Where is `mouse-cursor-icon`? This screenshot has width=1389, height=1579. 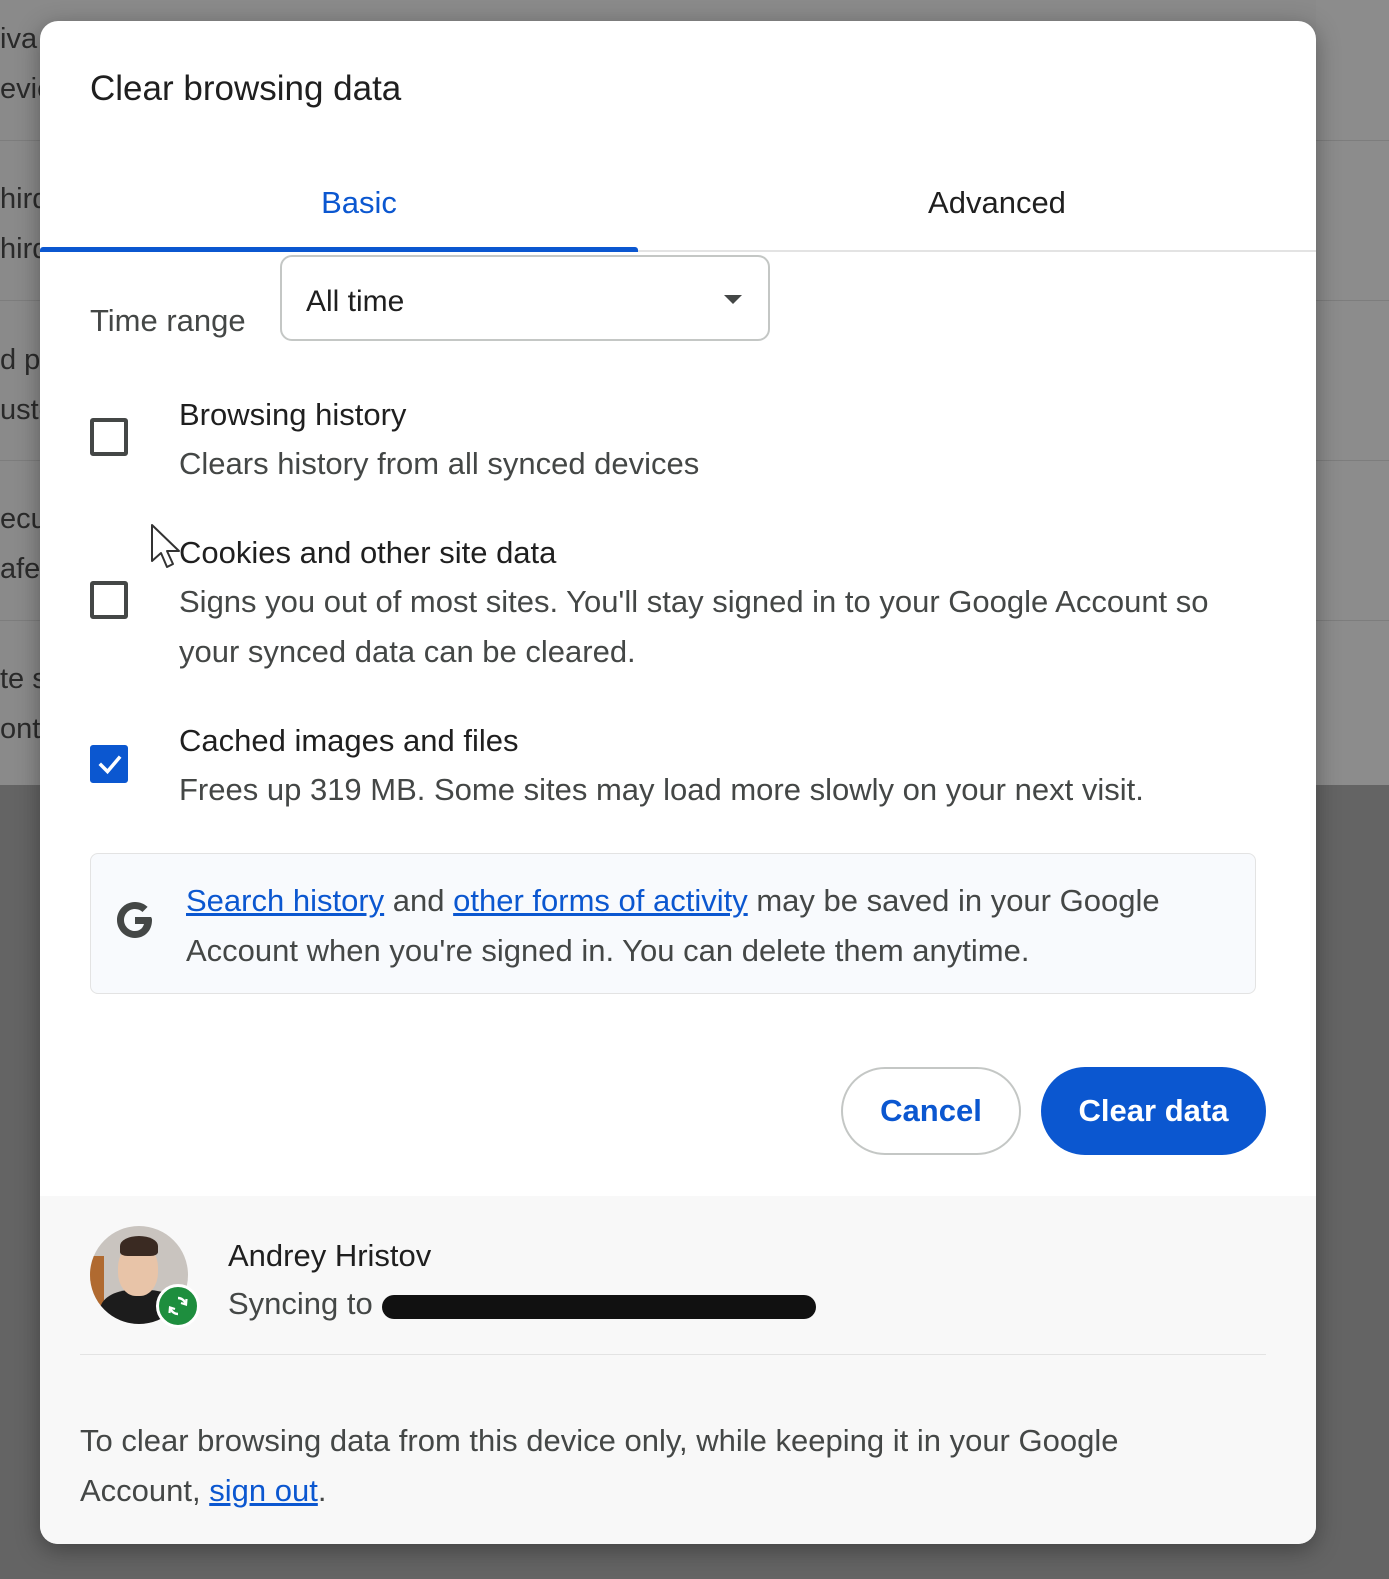
mouse-cursor-icon is located at coordinates (165, 546).